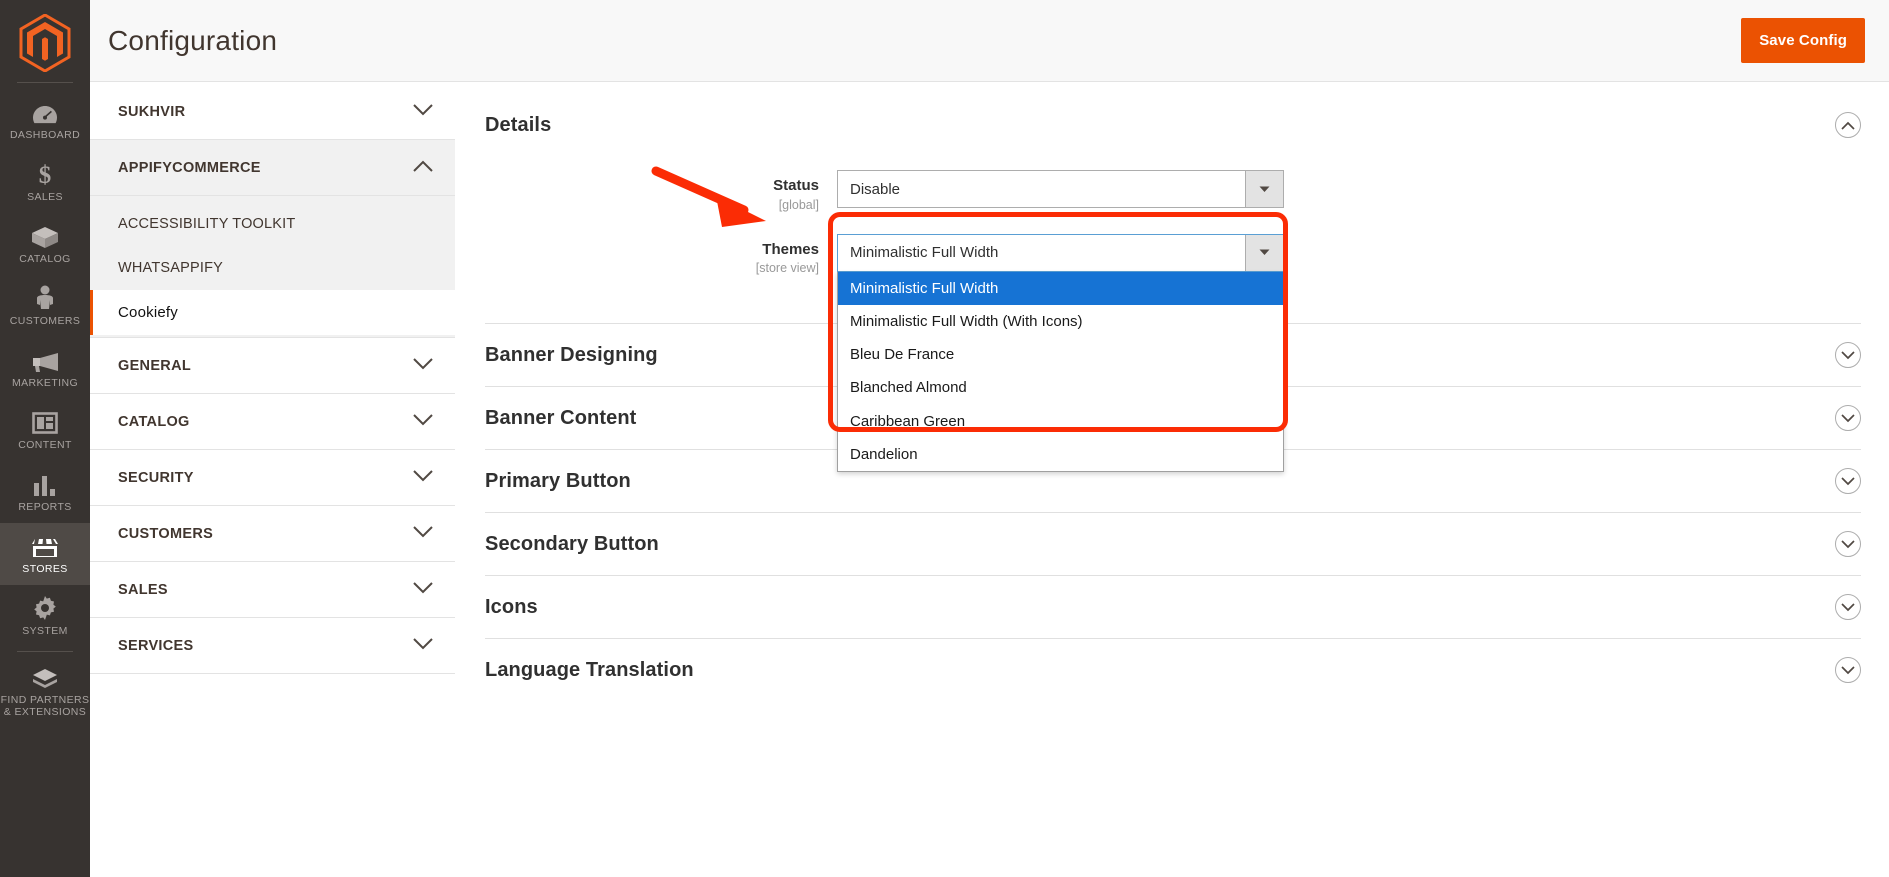  Describe the element at coordinates (1060, 387) in the screenshot. I see `themes-option-blanched-almond: Blanched Almond` at that location.